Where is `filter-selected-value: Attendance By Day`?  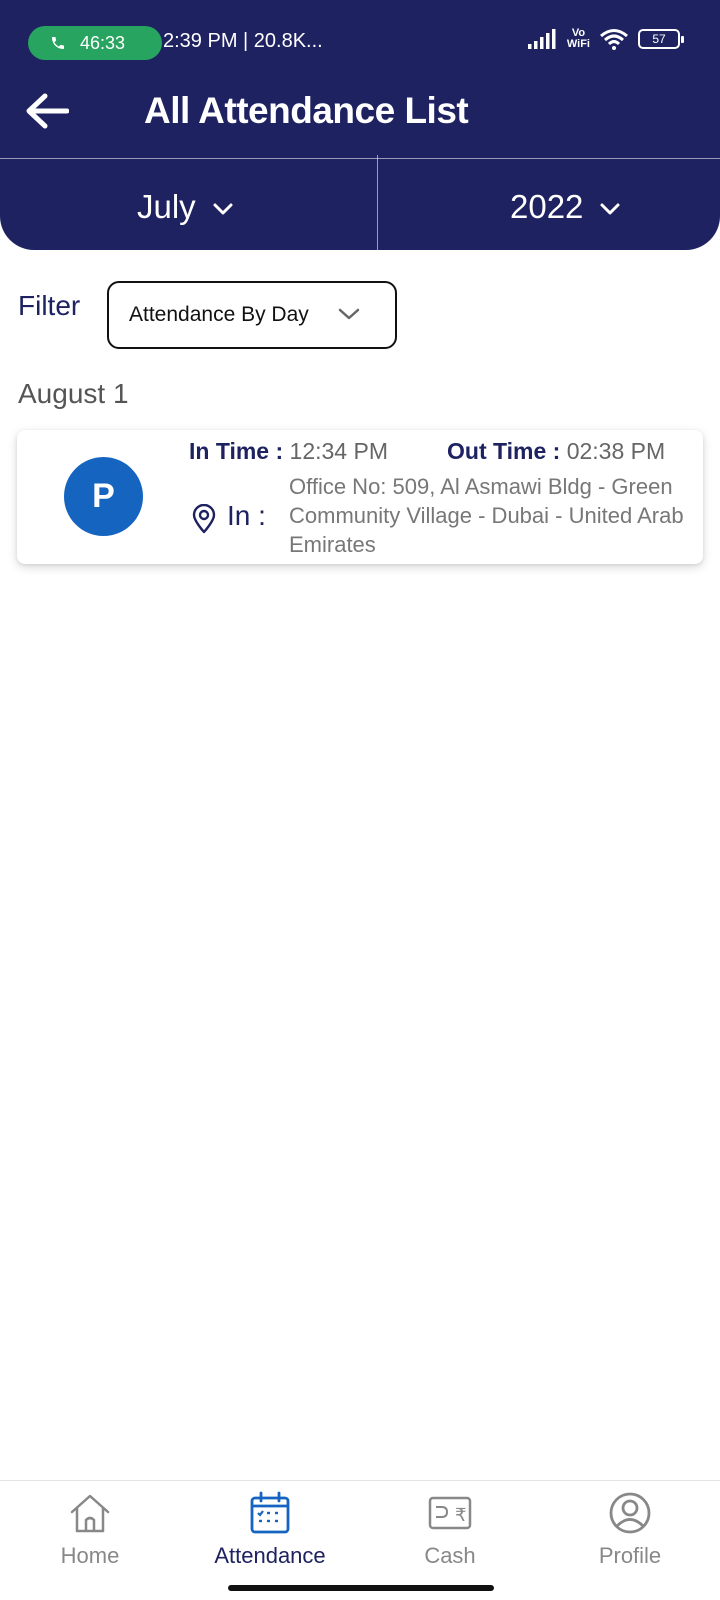
filter-selected-value: Attendance By Day is located at coordinates (219, 314).